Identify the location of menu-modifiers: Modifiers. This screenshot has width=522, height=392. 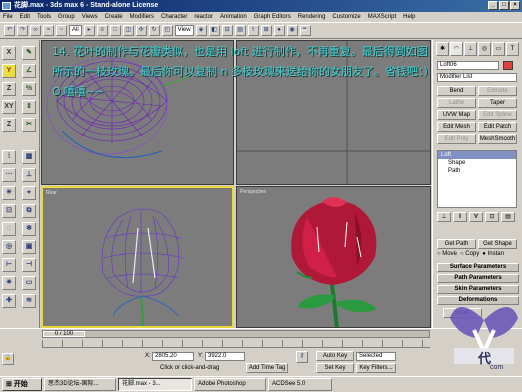
(142, 17).